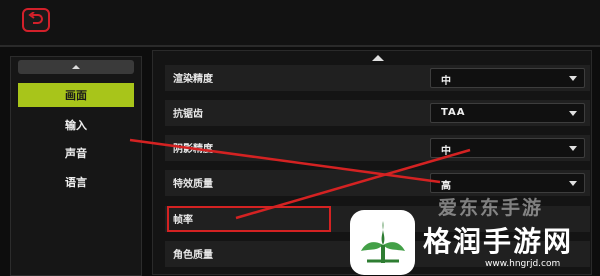 Image resolution: width=600 pixels, height=276 pixels. I want to click on watermark-badge: 格润手游网 www.hngrjd.com, so click(475, 242).